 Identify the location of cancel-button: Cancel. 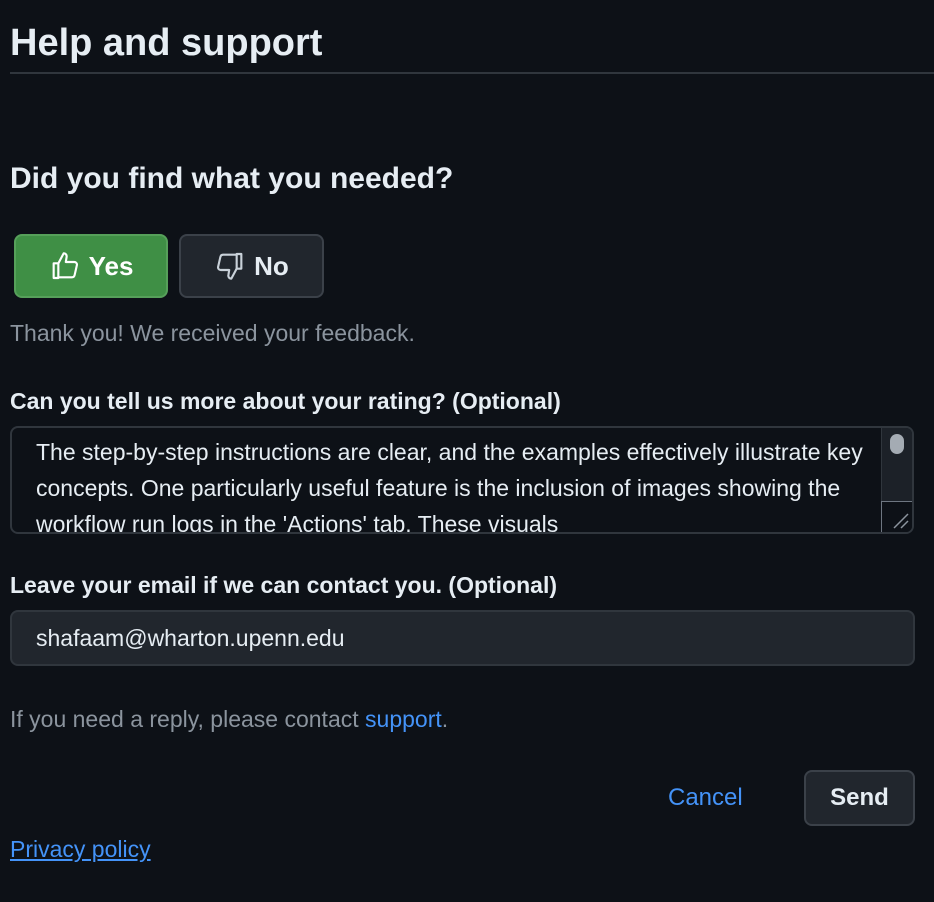
(705, 798).